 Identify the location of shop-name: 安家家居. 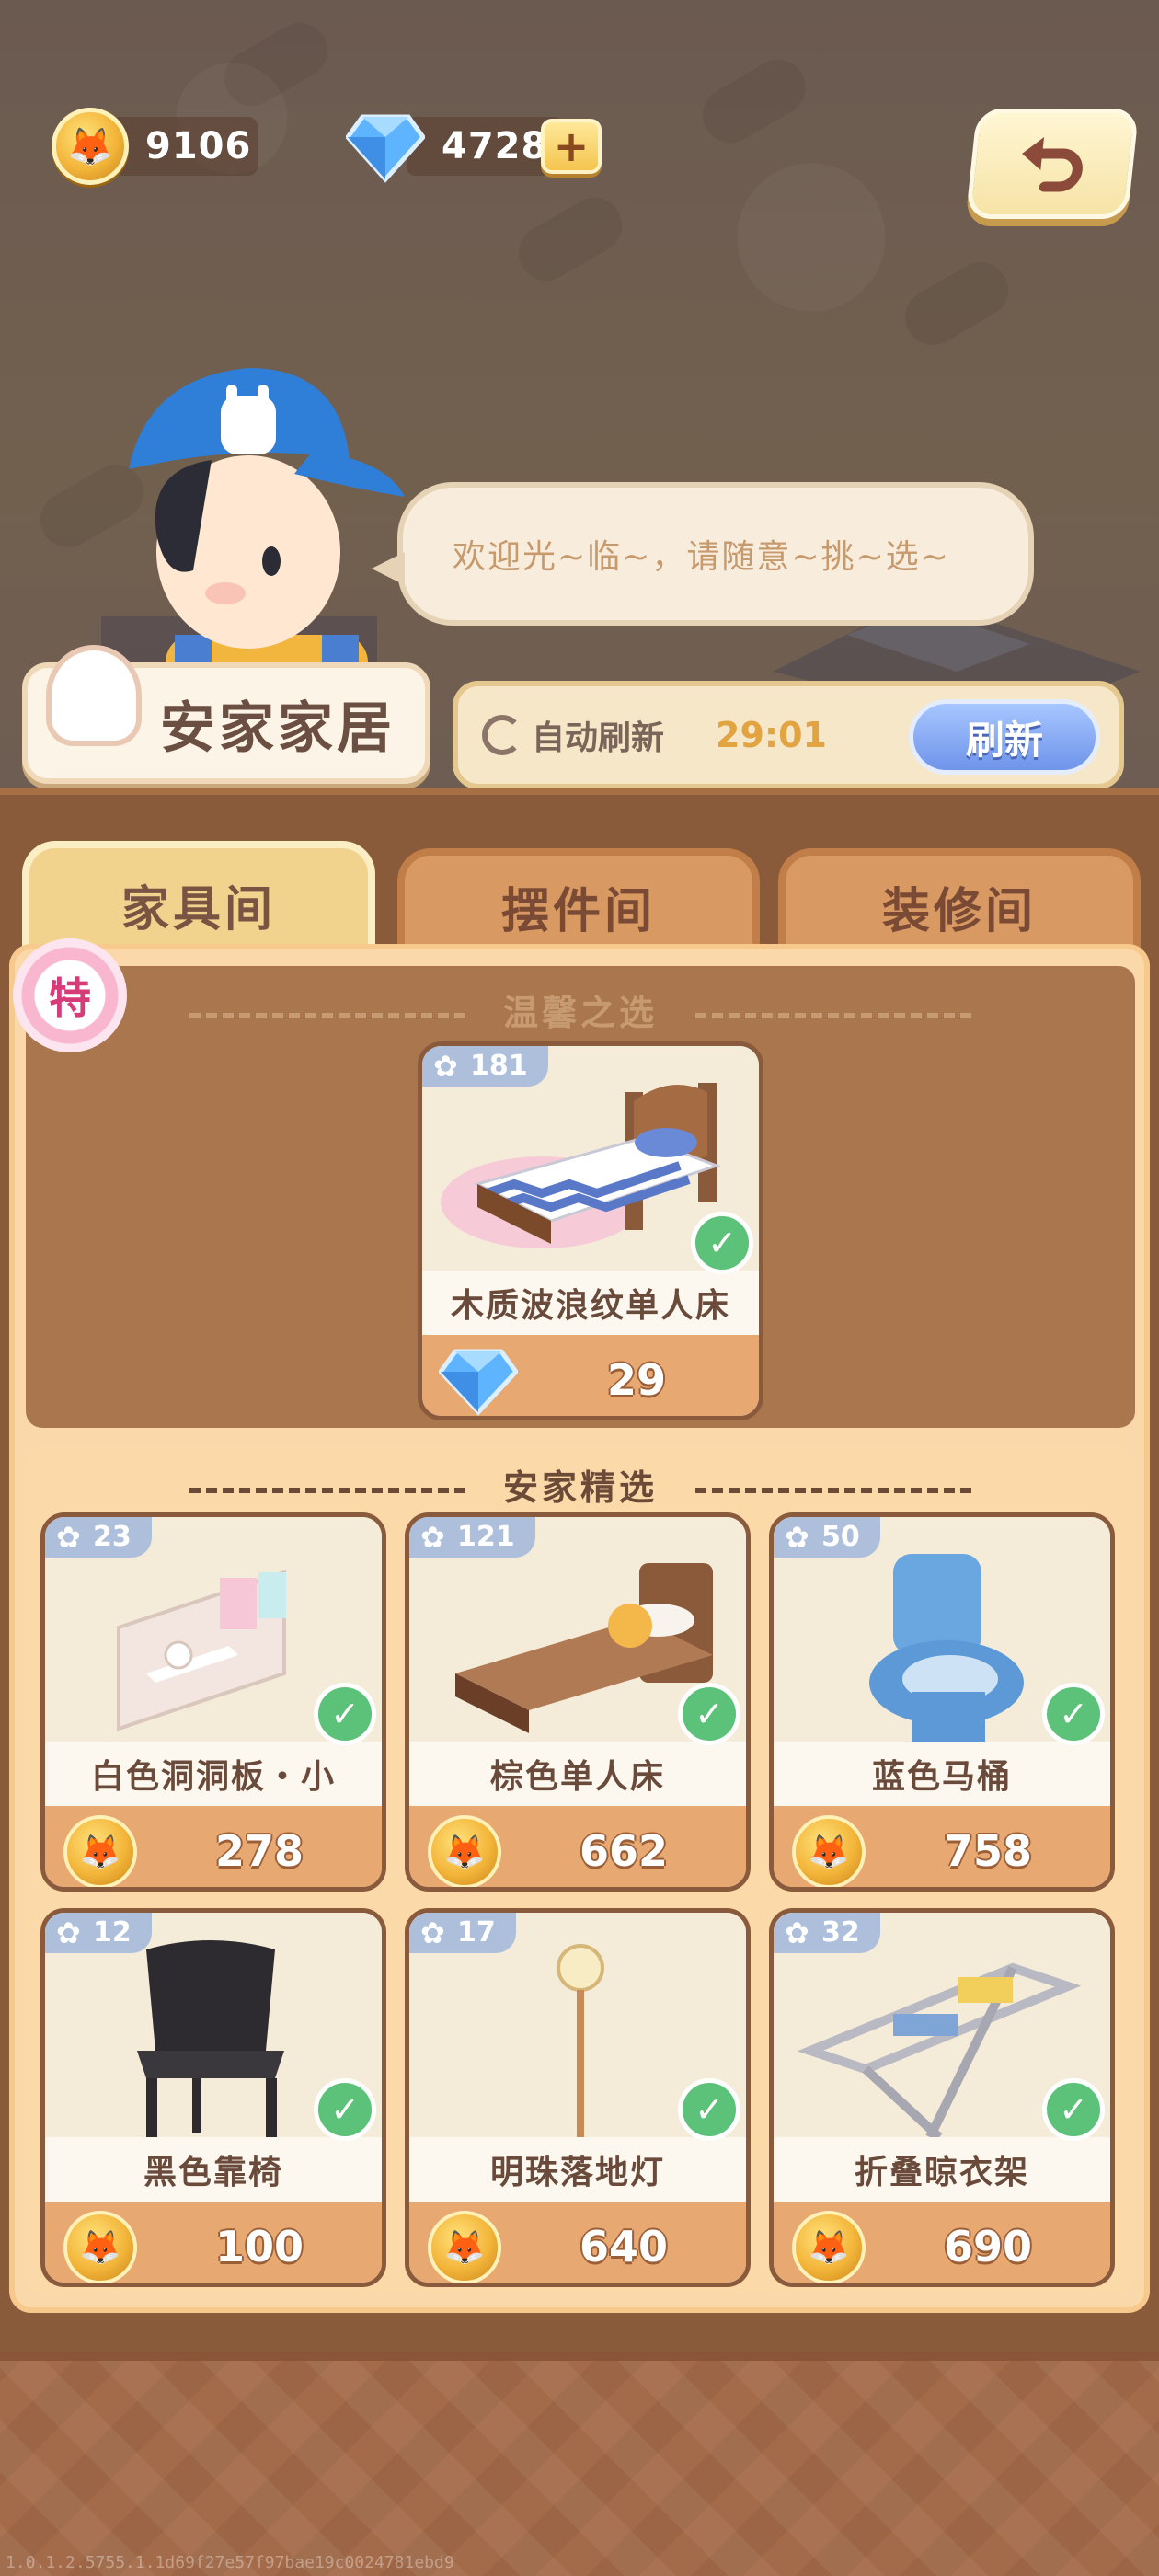
(278, 728).